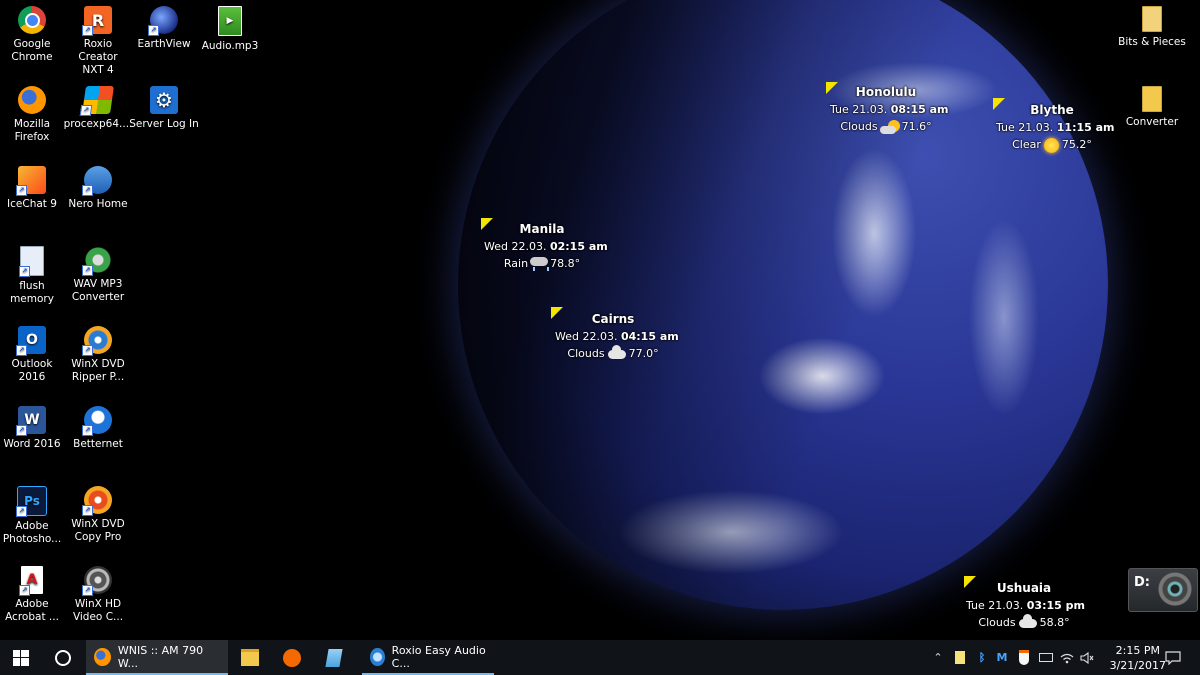 The width and height of the screenshot is (1200, 675). I want to click on action-center-notification-icon, so click(1173, 657).